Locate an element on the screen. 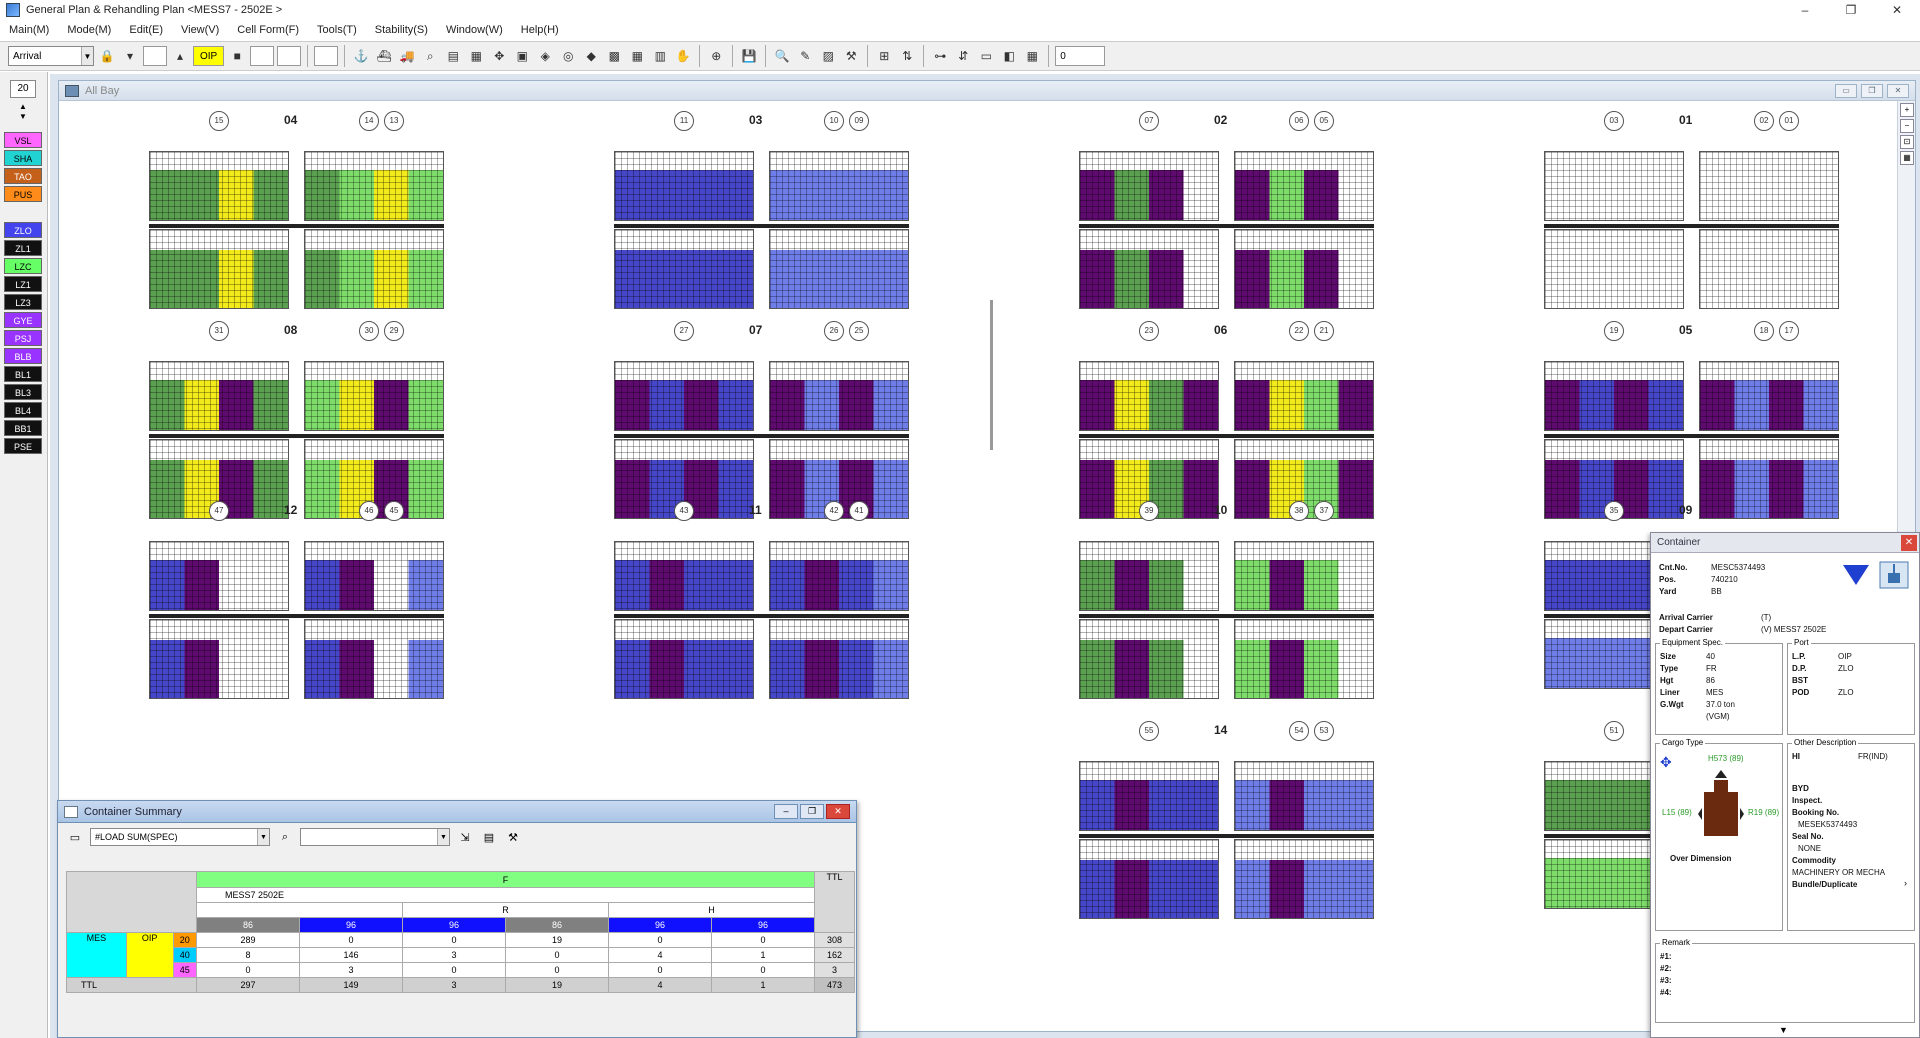  bay-circle: 02 is located at coordinates (1764, 121).